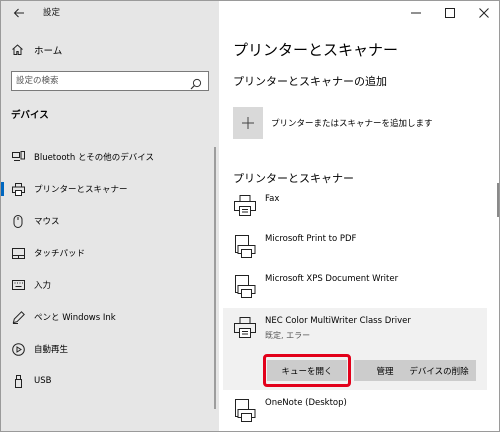 The image size is (500, 432). I want to click on search-input, so click(99, 81).